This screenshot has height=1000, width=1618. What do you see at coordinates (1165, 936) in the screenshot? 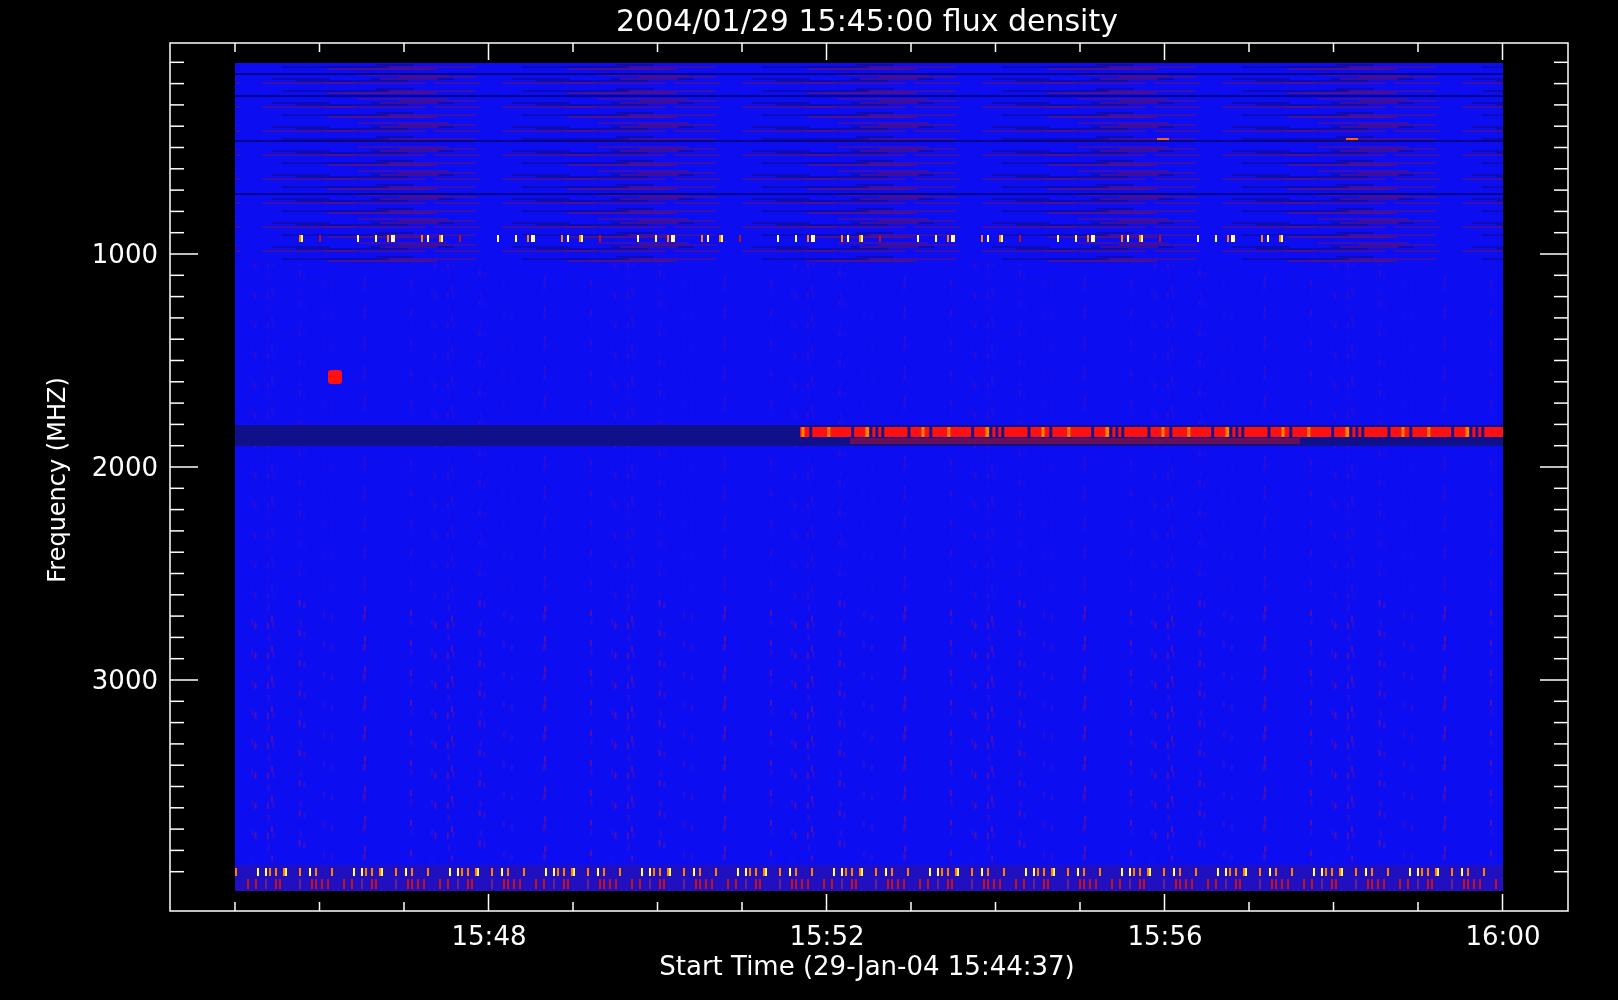
I see `x-tick-label: 15:56` at bounding box center [1165, 936].